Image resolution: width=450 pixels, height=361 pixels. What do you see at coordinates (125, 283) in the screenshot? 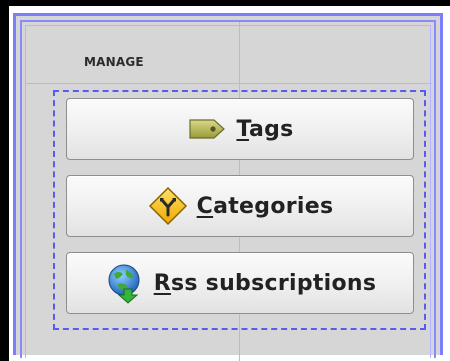
I see `rss-globe-icon` at bounding box center [125, 283].